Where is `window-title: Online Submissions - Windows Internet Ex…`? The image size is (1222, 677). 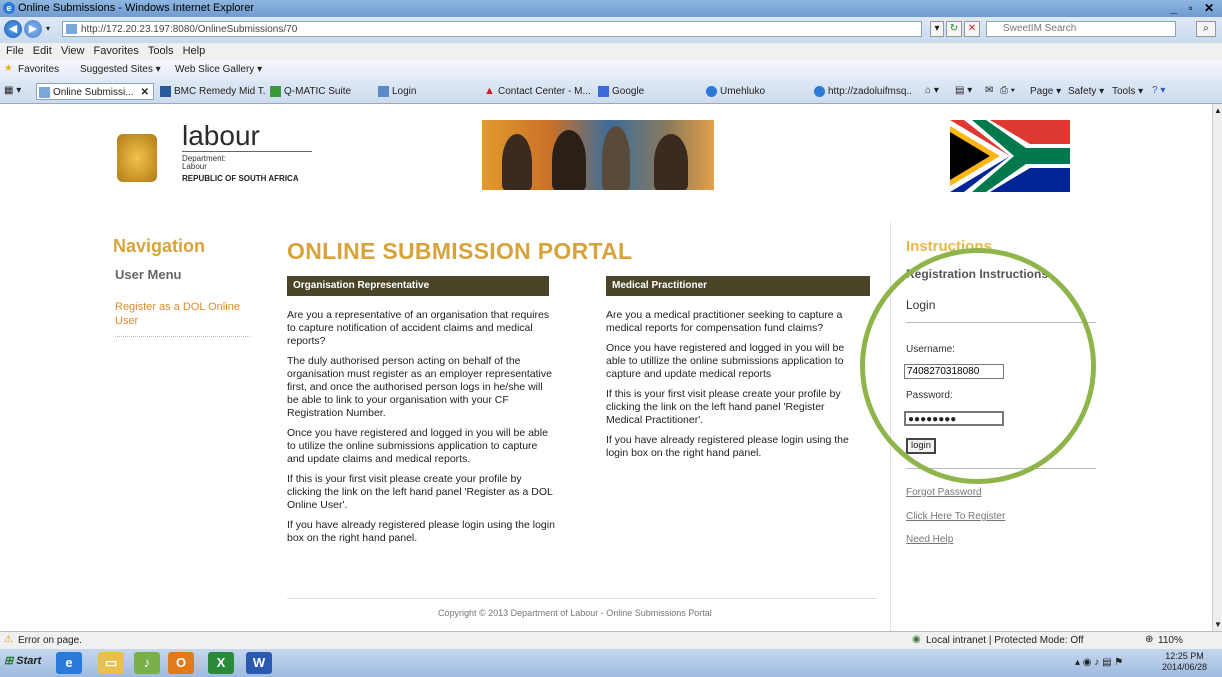
window-title: Online Submissions - Windows Internet Ex… is located at coordinates (136, 8).